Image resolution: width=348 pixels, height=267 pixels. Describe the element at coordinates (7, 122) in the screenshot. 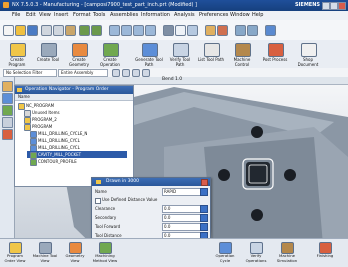

I see `history-icon` at that location.